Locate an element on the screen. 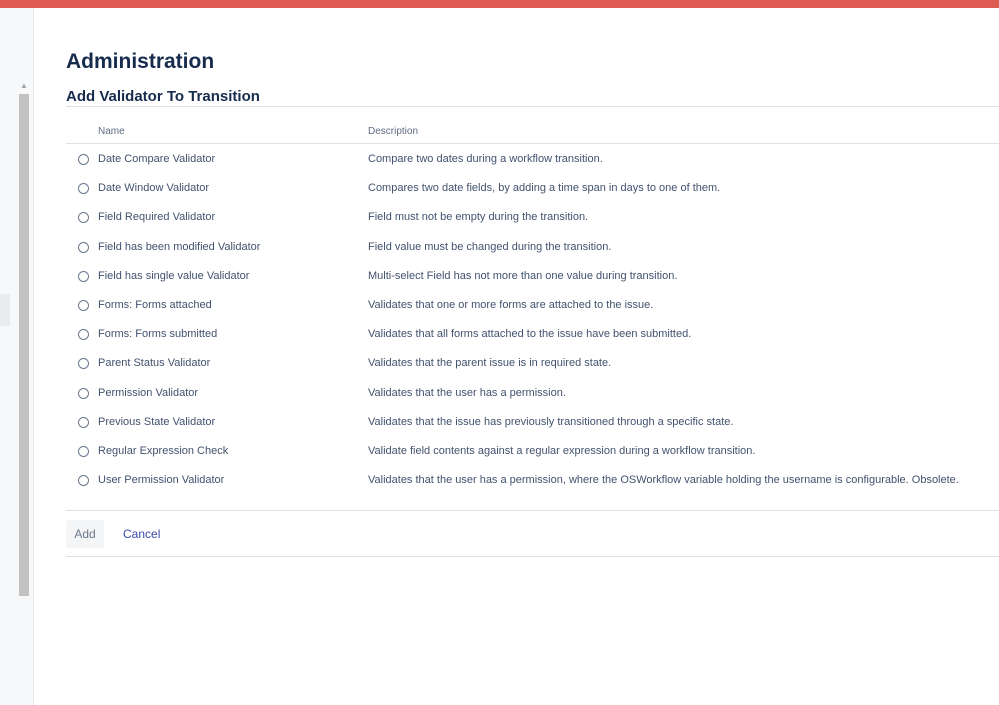 This screenshot has width=999, height=705. validator-name: Permission Validator is located at coordinates (148, 392).